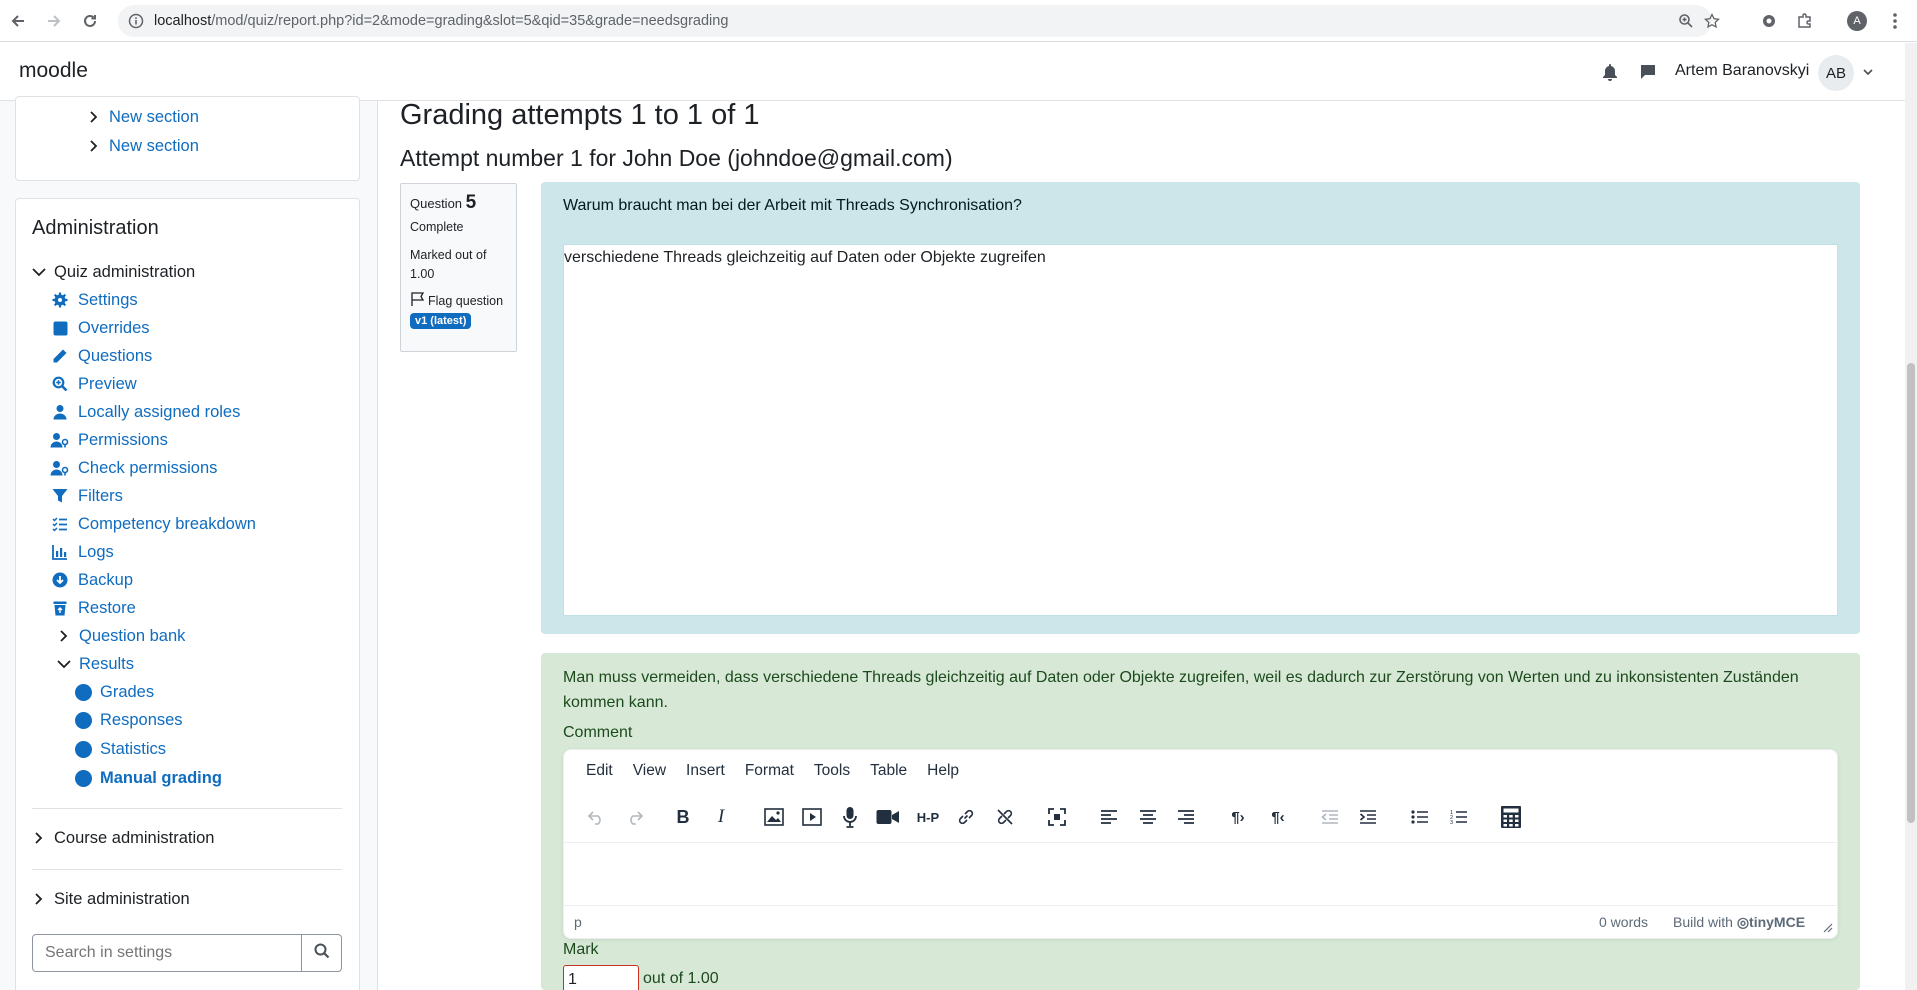  Describe the element at coordinates (966, 817) in the screenshot. I see `link-icon` at that location.